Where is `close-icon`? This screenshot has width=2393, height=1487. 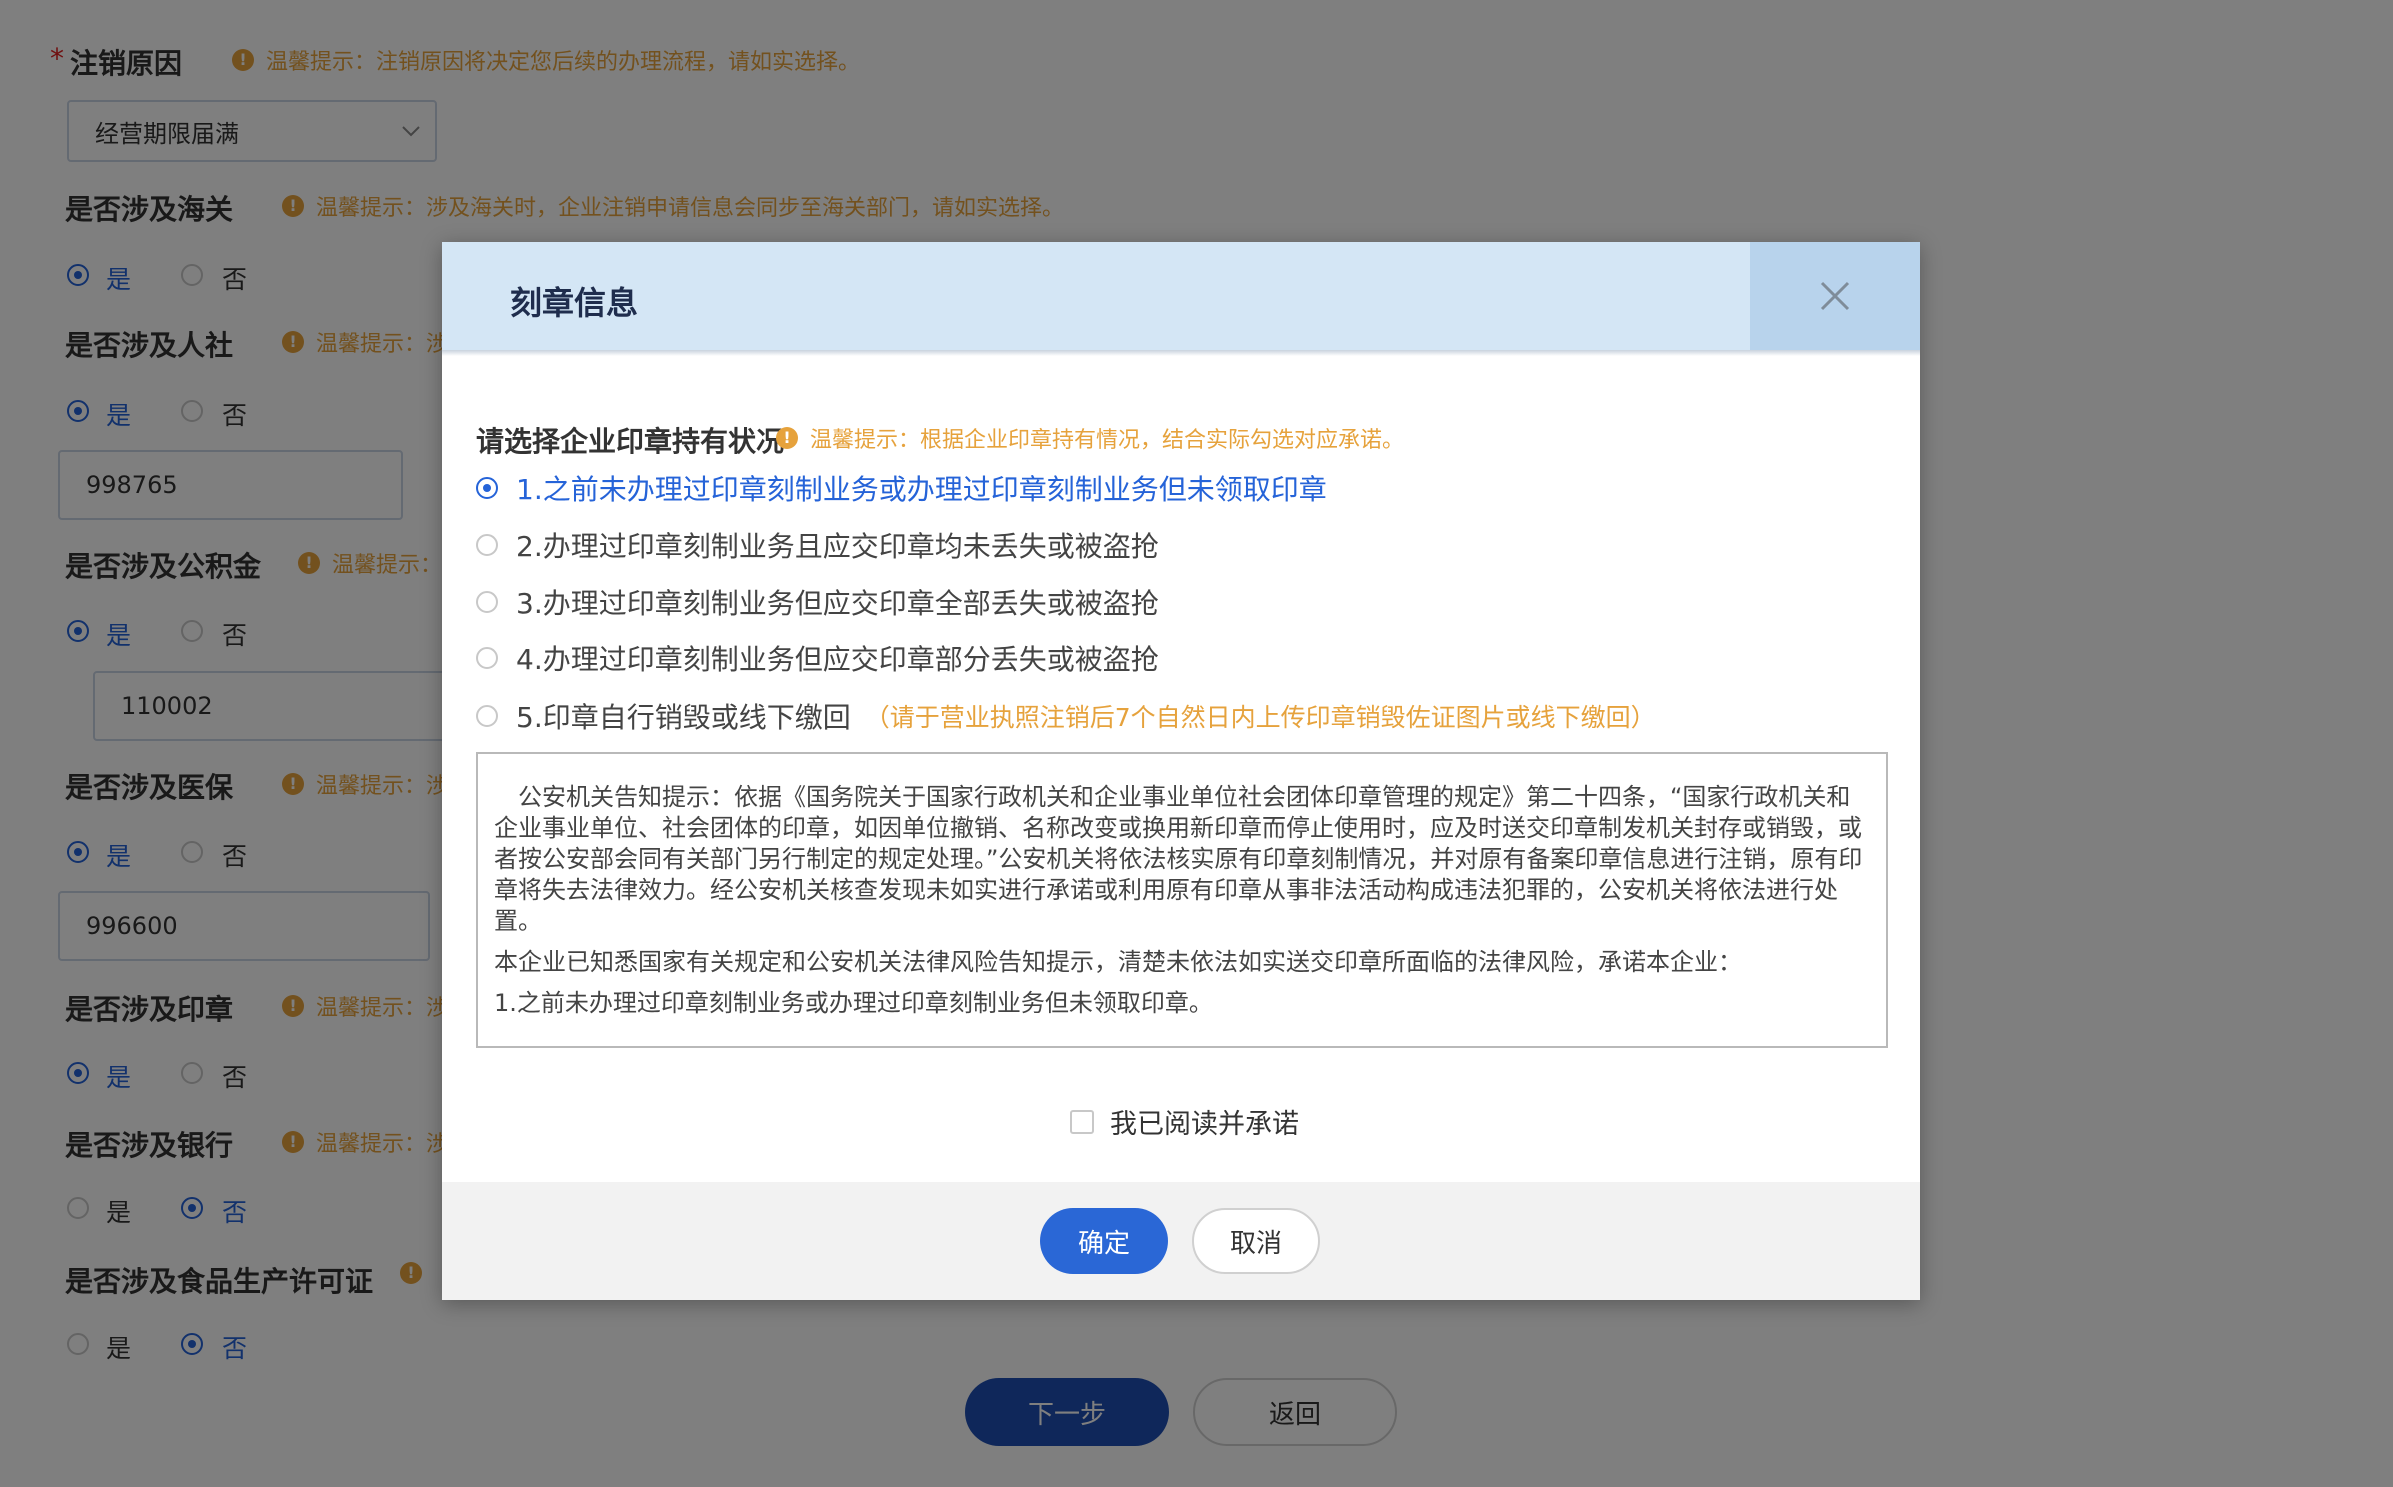
close-icon is located at coordinates (1835, 296).